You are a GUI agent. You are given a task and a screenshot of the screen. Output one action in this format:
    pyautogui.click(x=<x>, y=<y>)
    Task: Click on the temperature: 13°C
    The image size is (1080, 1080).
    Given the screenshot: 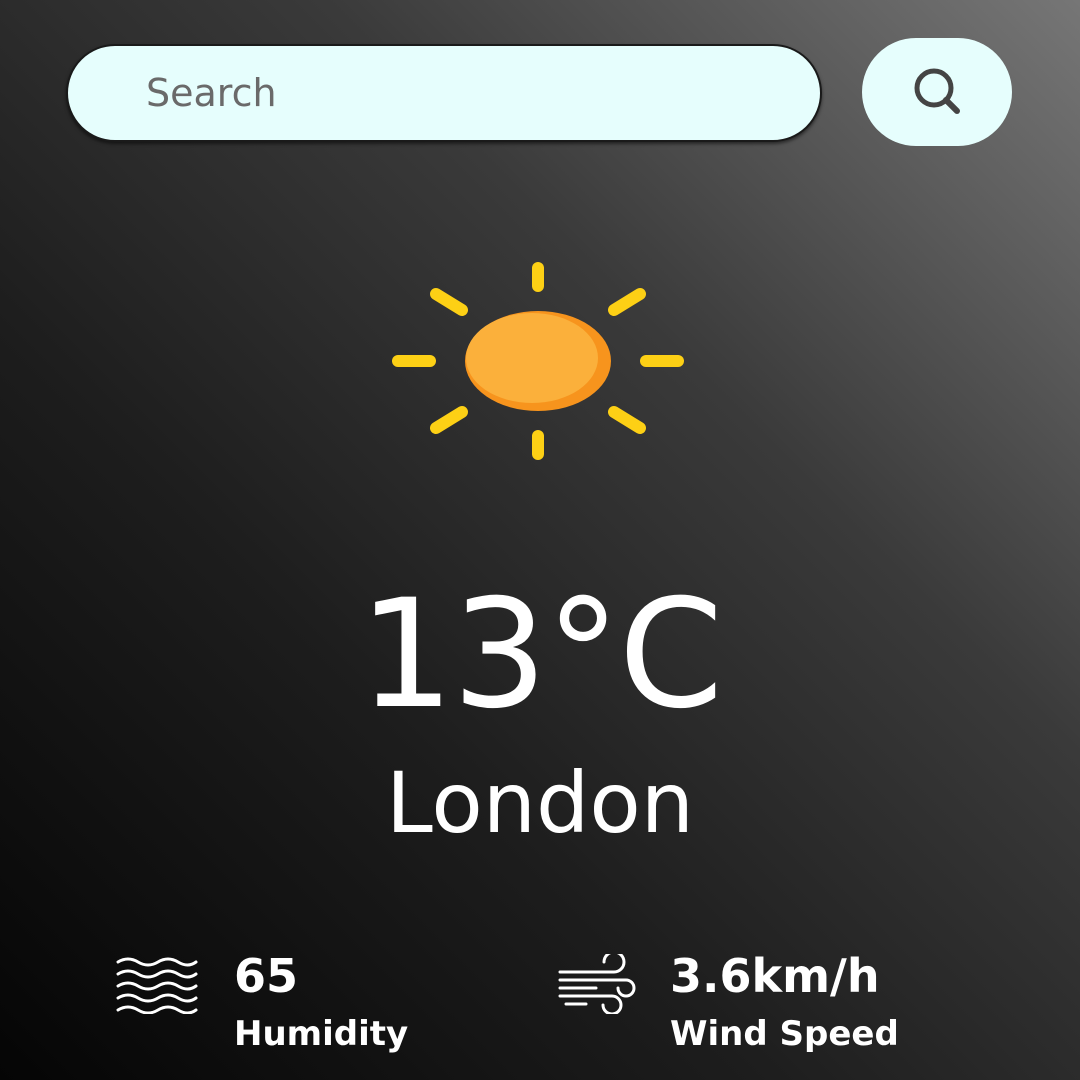 What is the action you would take?
    pyautogui.click(x=541, y=655)
    